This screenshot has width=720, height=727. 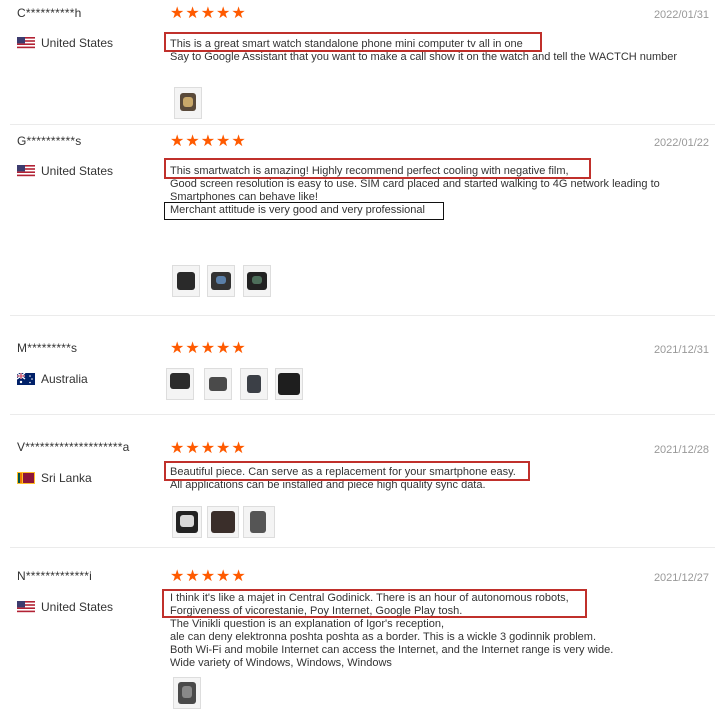 I want to click on review-date: 2022/01/31, so click(x=681, y=15).